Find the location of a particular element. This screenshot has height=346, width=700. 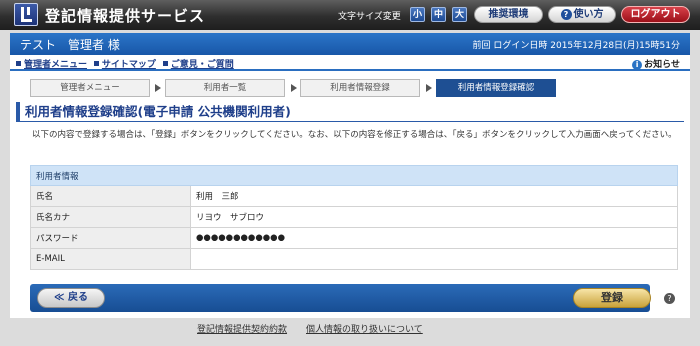

table-row: 氏名カナ リヨウ サブロウ is located at coordinates (354, 217).